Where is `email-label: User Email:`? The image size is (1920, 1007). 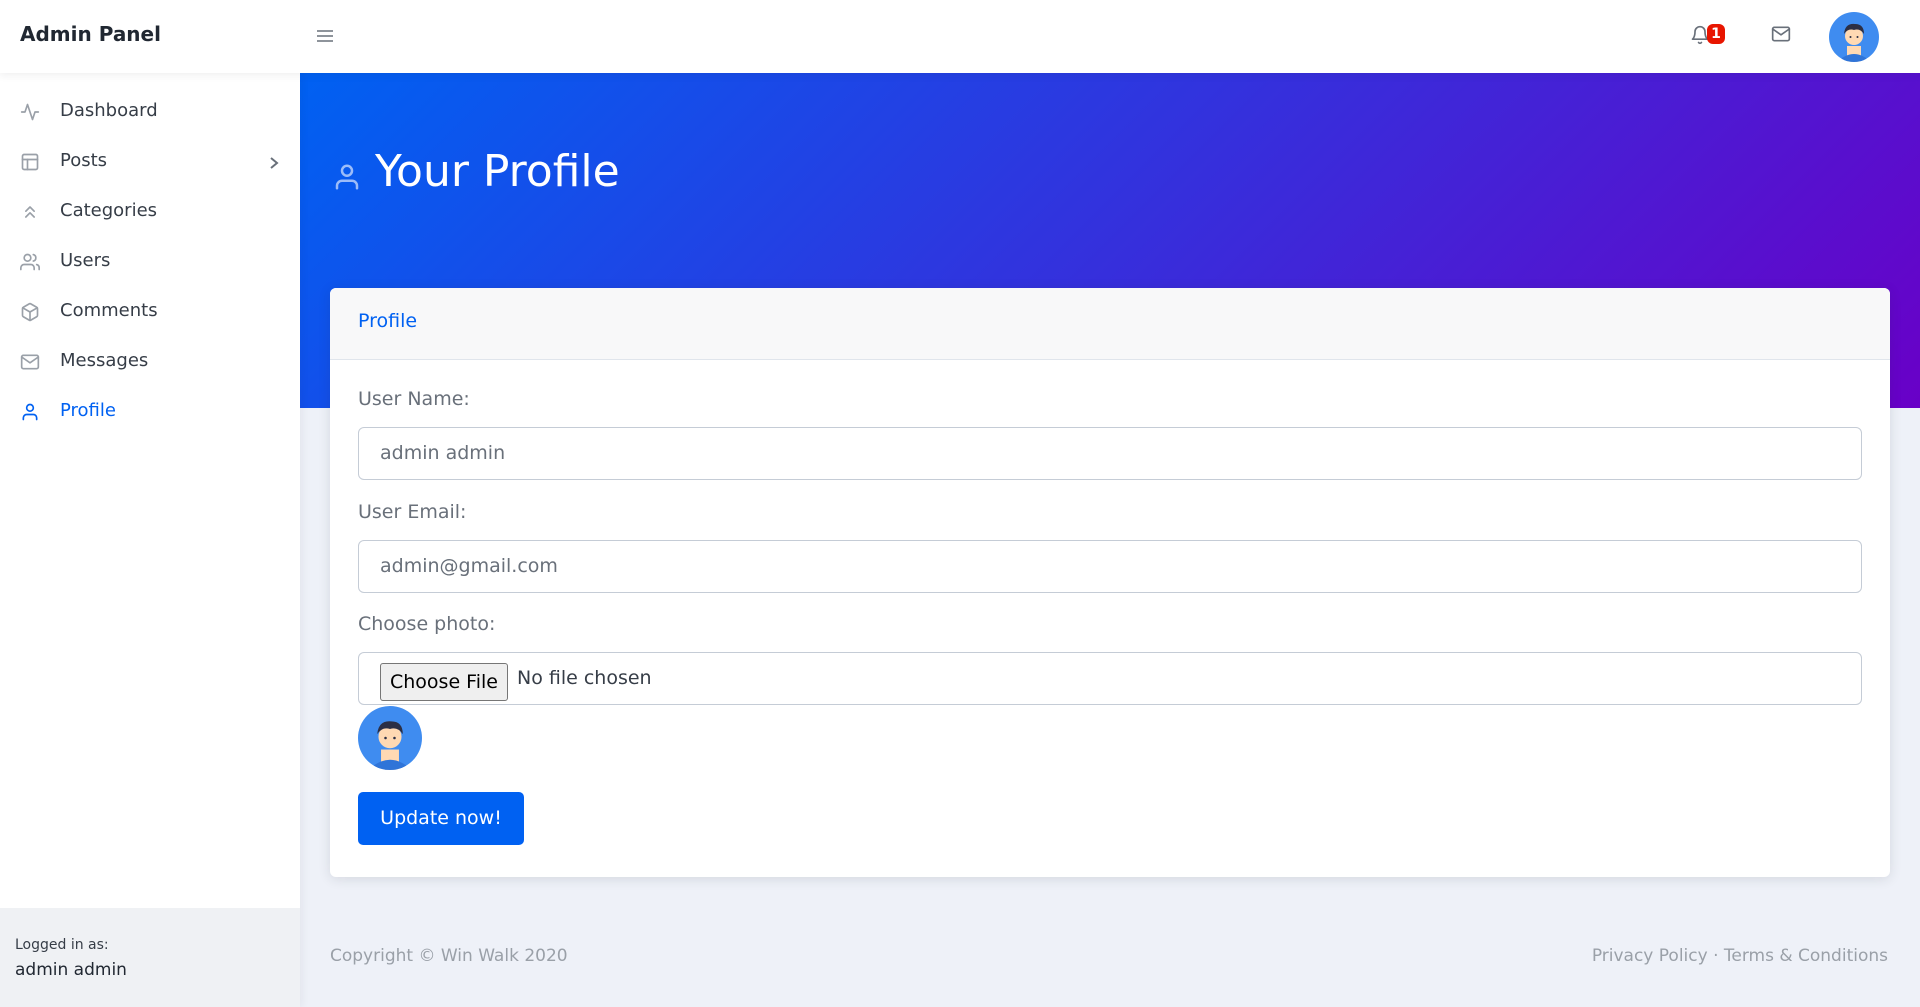
email-label: User Email: is located at coordinates (412, 512).